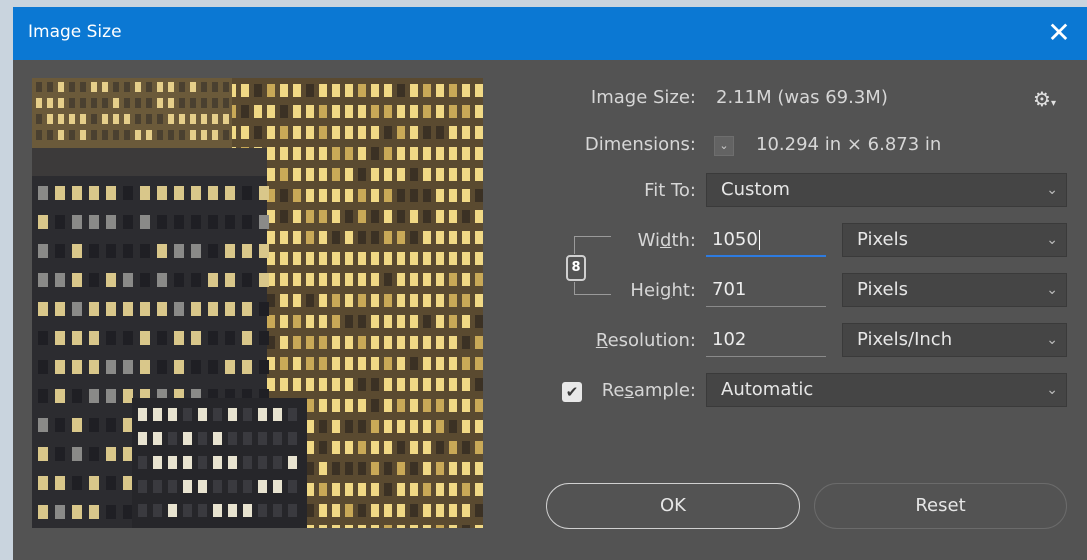 The height and width of the screenshot is (560, 1087). Describe the element at coordinates (648, 390) in the screenshot. I see `resample-label: Resample:` at that location.